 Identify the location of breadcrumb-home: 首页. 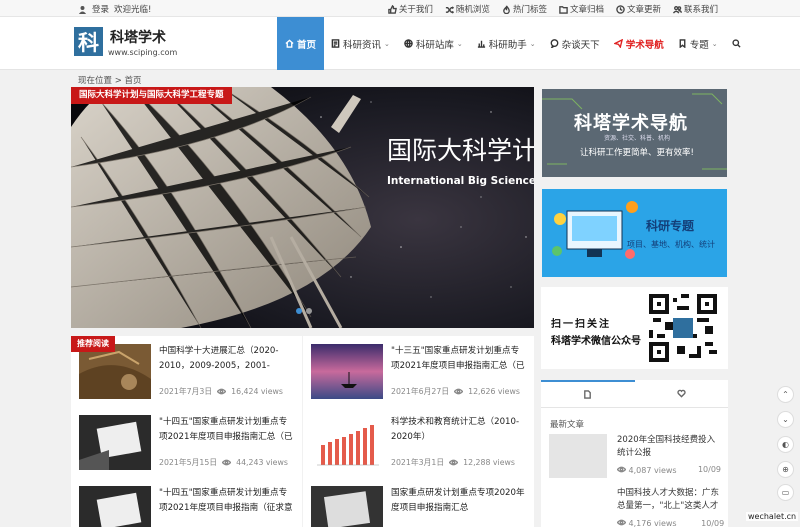
(133, 81).